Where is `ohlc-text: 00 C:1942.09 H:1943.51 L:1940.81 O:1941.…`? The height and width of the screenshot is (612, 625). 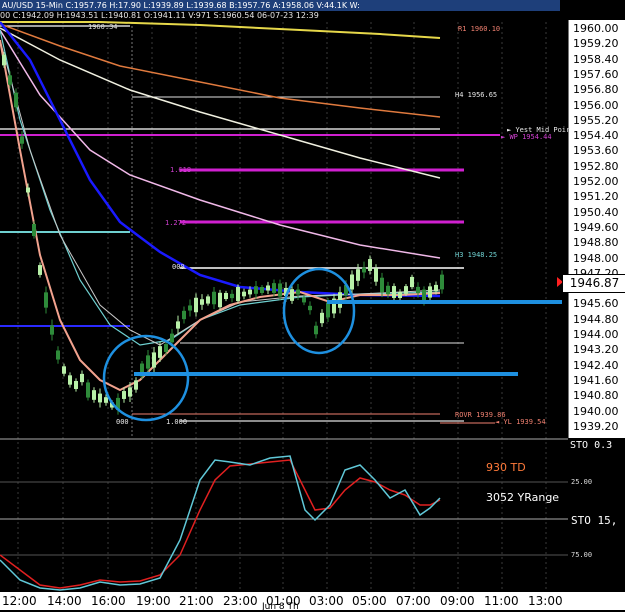
ohlc-text: 00 C:1942.09 H:1943.51 L:1940.81 O:1941.… is located at coordinates (159, 15).